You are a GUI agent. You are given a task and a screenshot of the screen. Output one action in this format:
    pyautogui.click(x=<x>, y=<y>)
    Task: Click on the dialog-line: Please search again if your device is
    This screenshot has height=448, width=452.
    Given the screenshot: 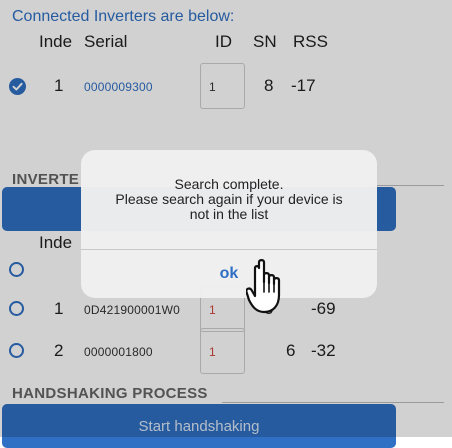 What is the action you would take?
    pyautogui.click(x=229, y=199)
    